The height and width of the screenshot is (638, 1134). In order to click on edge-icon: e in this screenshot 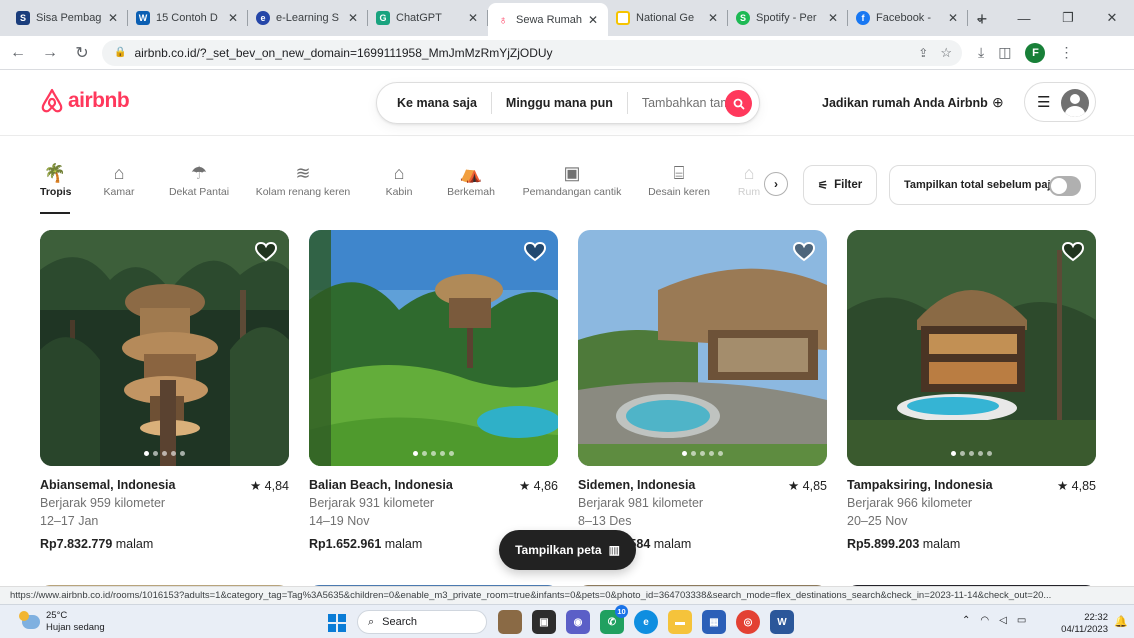, I will do `click(646, 622)`.